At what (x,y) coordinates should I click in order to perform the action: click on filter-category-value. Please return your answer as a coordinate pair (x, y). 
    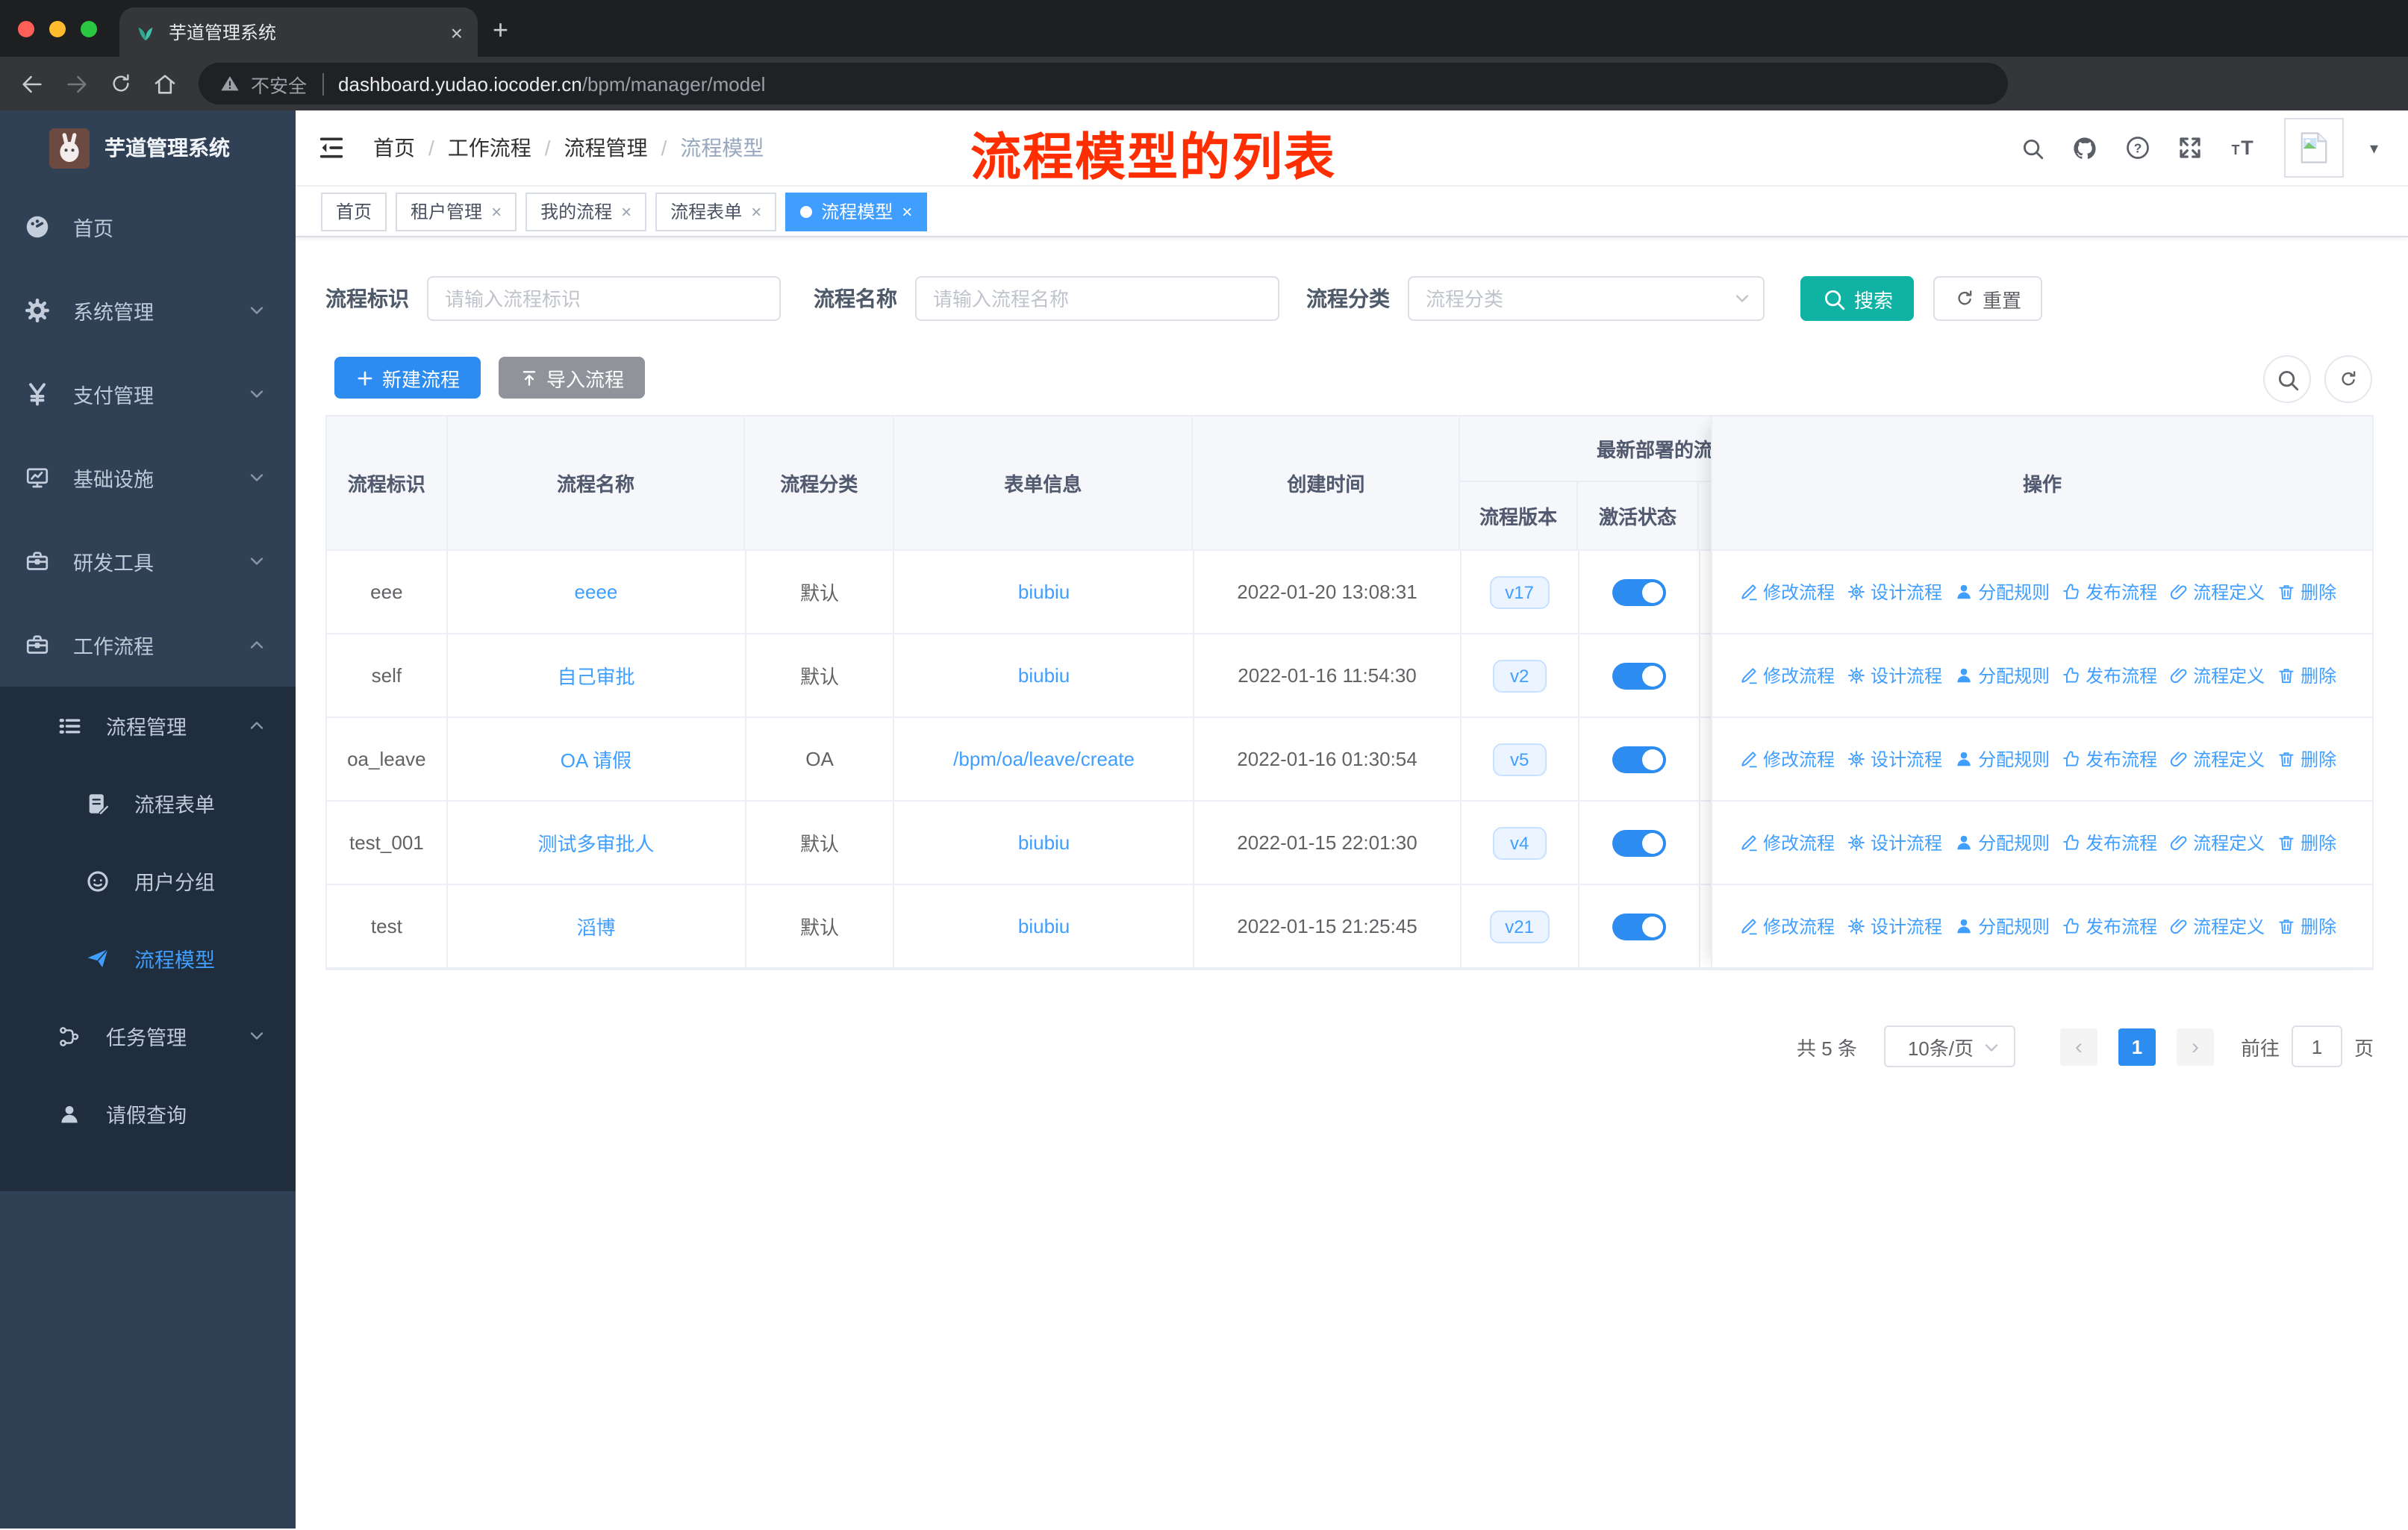
    Looking at the image, I should click on (1586, 298).